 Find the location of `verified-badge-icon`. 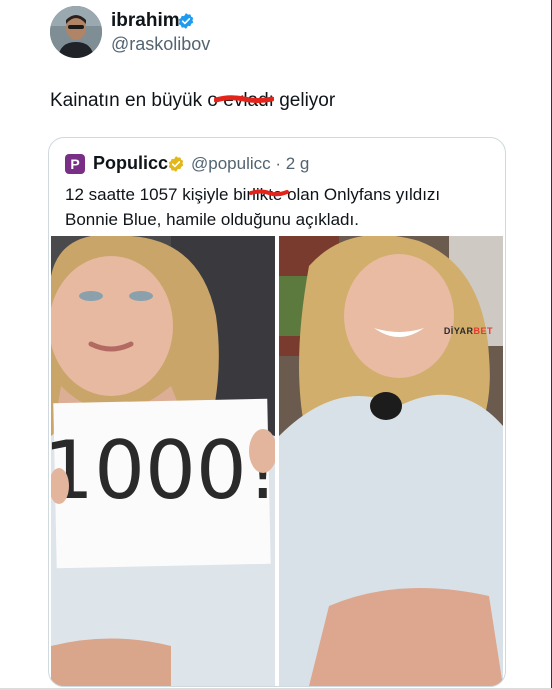

verified-badge-icon is located at coordinates (186, 21).